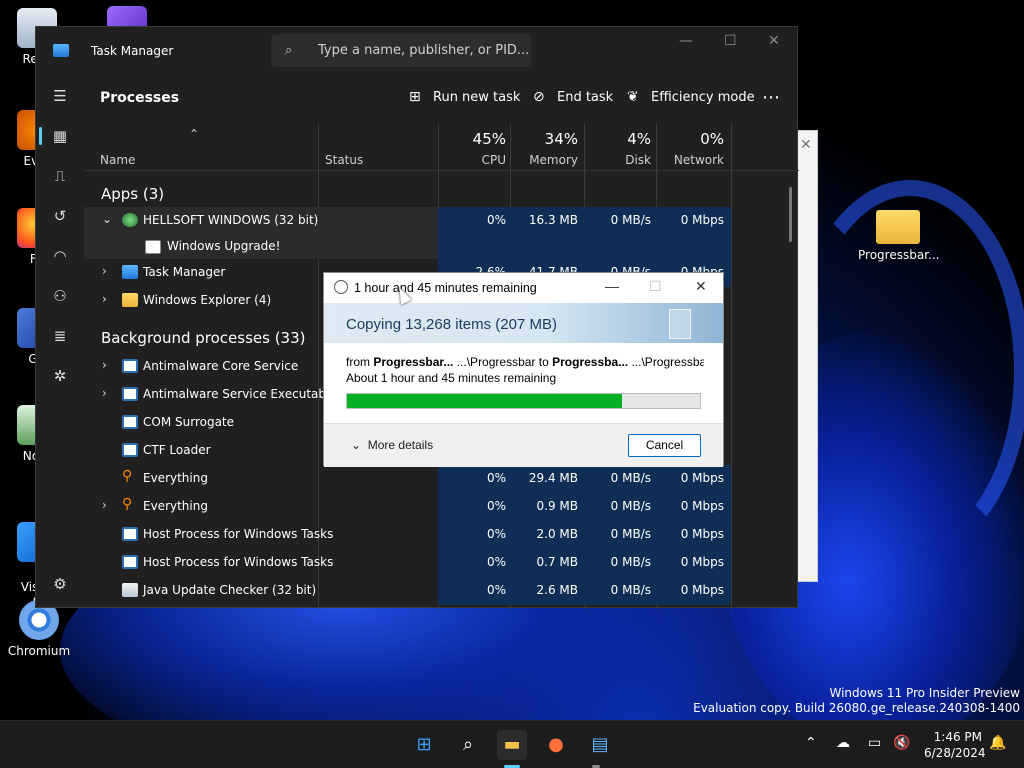  I want to click on close-icon: ✕, so click(806, 145).